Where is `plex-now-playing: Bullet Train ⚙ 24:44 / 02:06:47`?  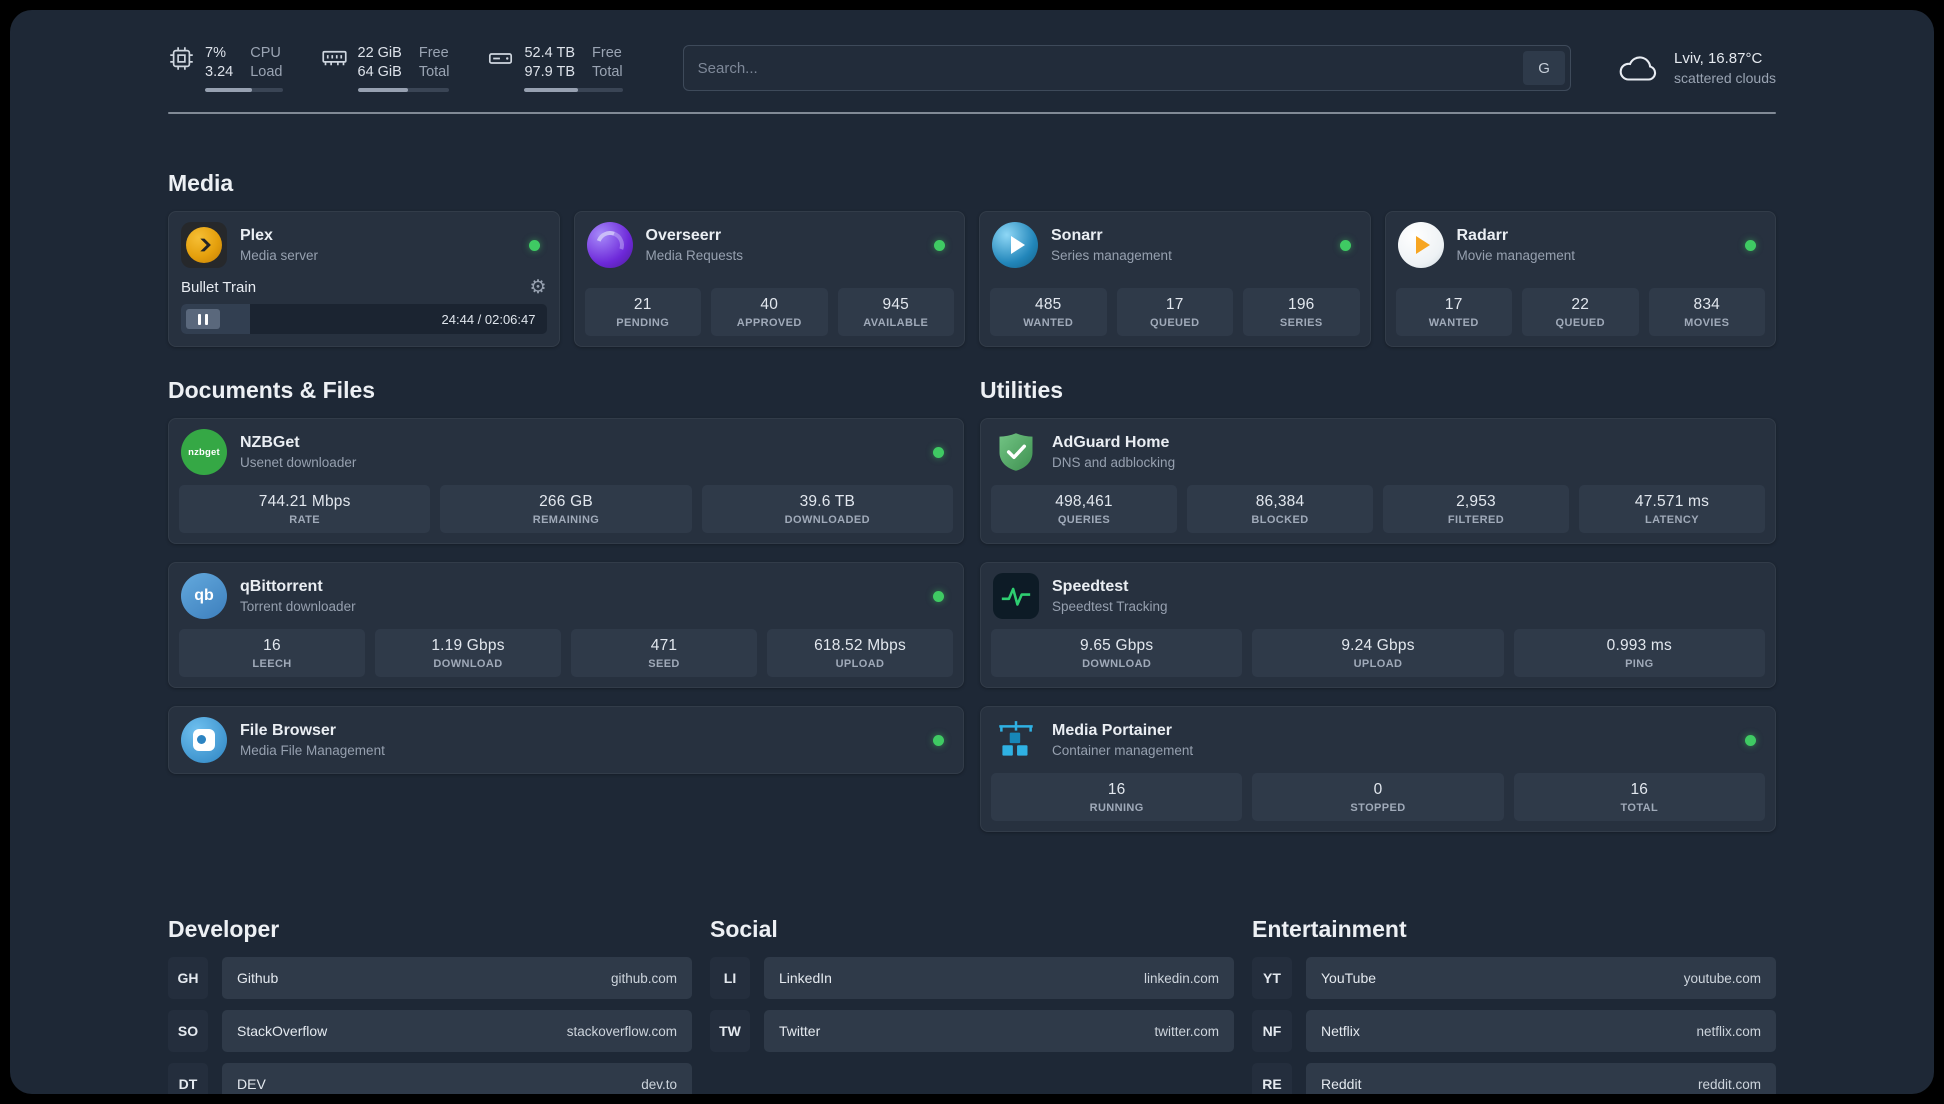
plex-now-playing: Bullet Train ⚙ 24:44 / 02:06:47 is located at coordinates (364, 312).